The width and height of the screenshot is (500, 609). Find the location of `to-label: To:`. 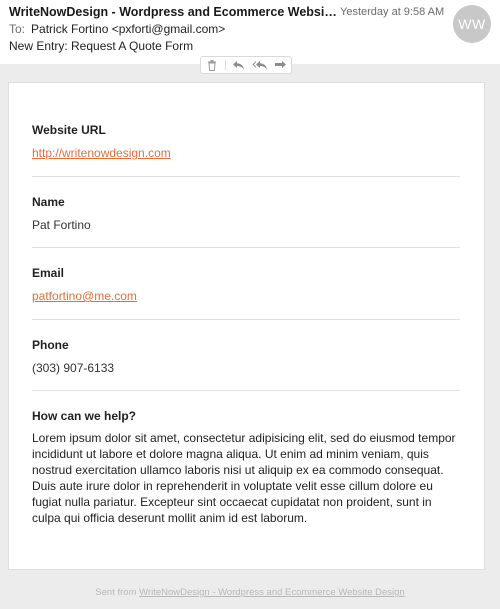

to-label: To: is located at coordinates (17, 29).